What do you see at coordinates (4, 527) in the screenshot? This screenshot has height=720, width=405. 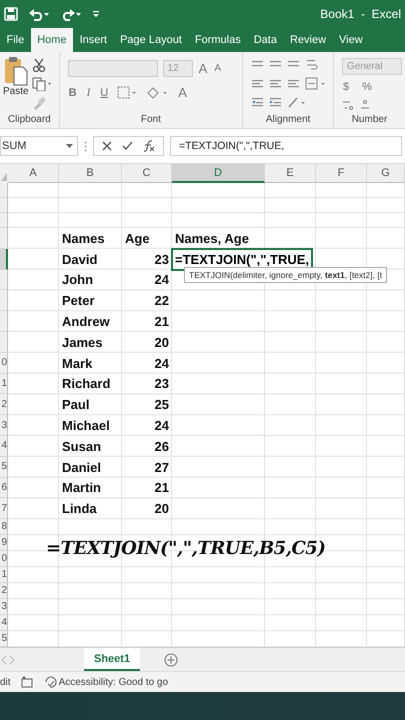 I see `row-header: 8` at bounding box center [4, 527].